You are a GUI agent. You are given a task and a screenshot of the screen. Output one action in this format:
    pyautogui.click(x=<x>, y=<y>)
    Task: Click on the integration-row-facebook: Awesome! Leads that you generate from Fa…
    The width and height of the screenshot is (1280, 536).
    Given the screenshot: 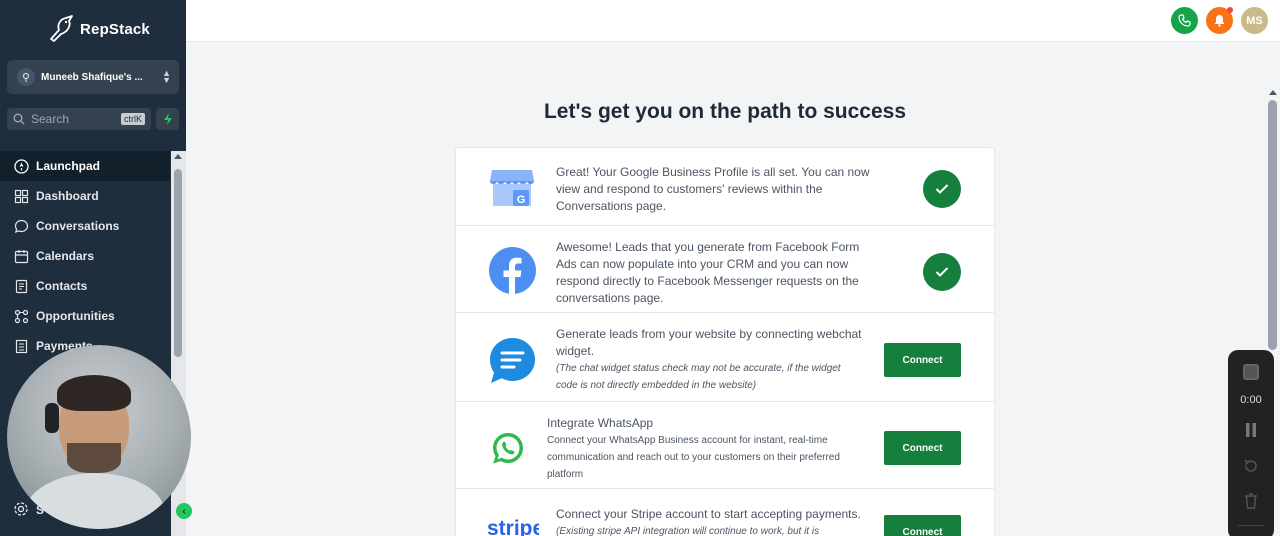 What is the action you would take?
    pyautogui.click(x=725, y=269)
    